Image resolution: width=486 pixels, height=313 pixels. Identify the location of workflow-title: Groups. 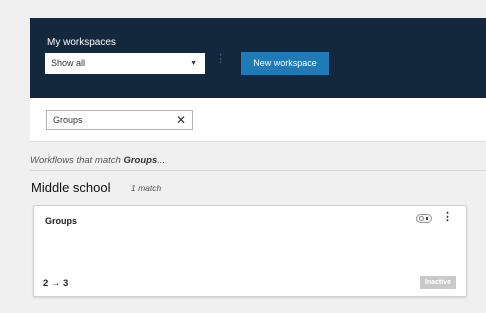
(61, 221).